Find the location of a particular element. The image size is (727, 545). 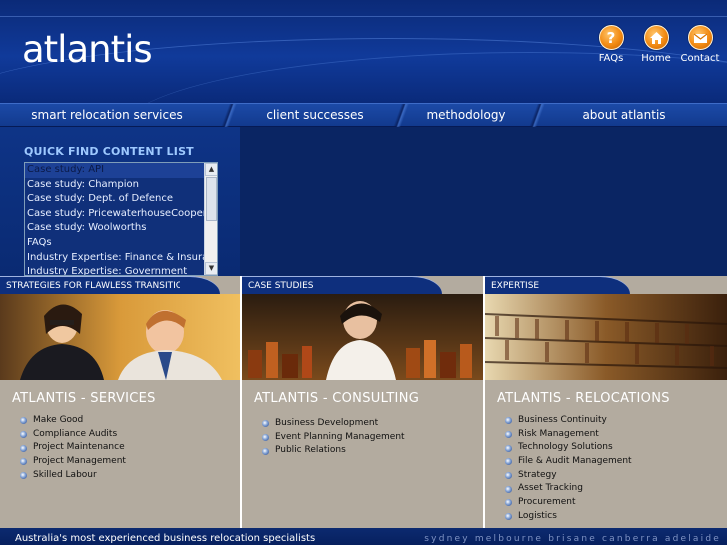

nav-smart-relocation-services: smart relocation services is located at coordinates (107, 115).